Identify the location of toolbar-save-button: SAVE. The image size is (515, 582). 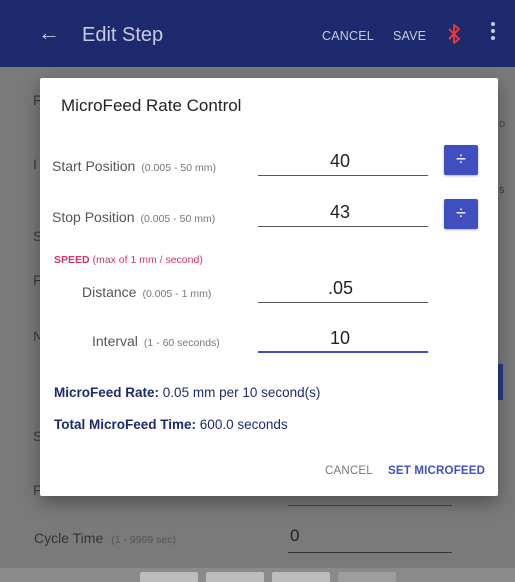
(409, 36).